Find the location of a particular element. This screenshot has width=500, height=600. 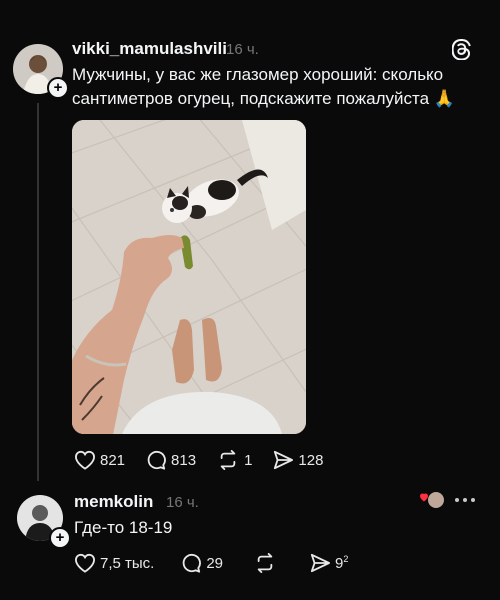

comment-button: 813 is located at coordinates (170, 460).